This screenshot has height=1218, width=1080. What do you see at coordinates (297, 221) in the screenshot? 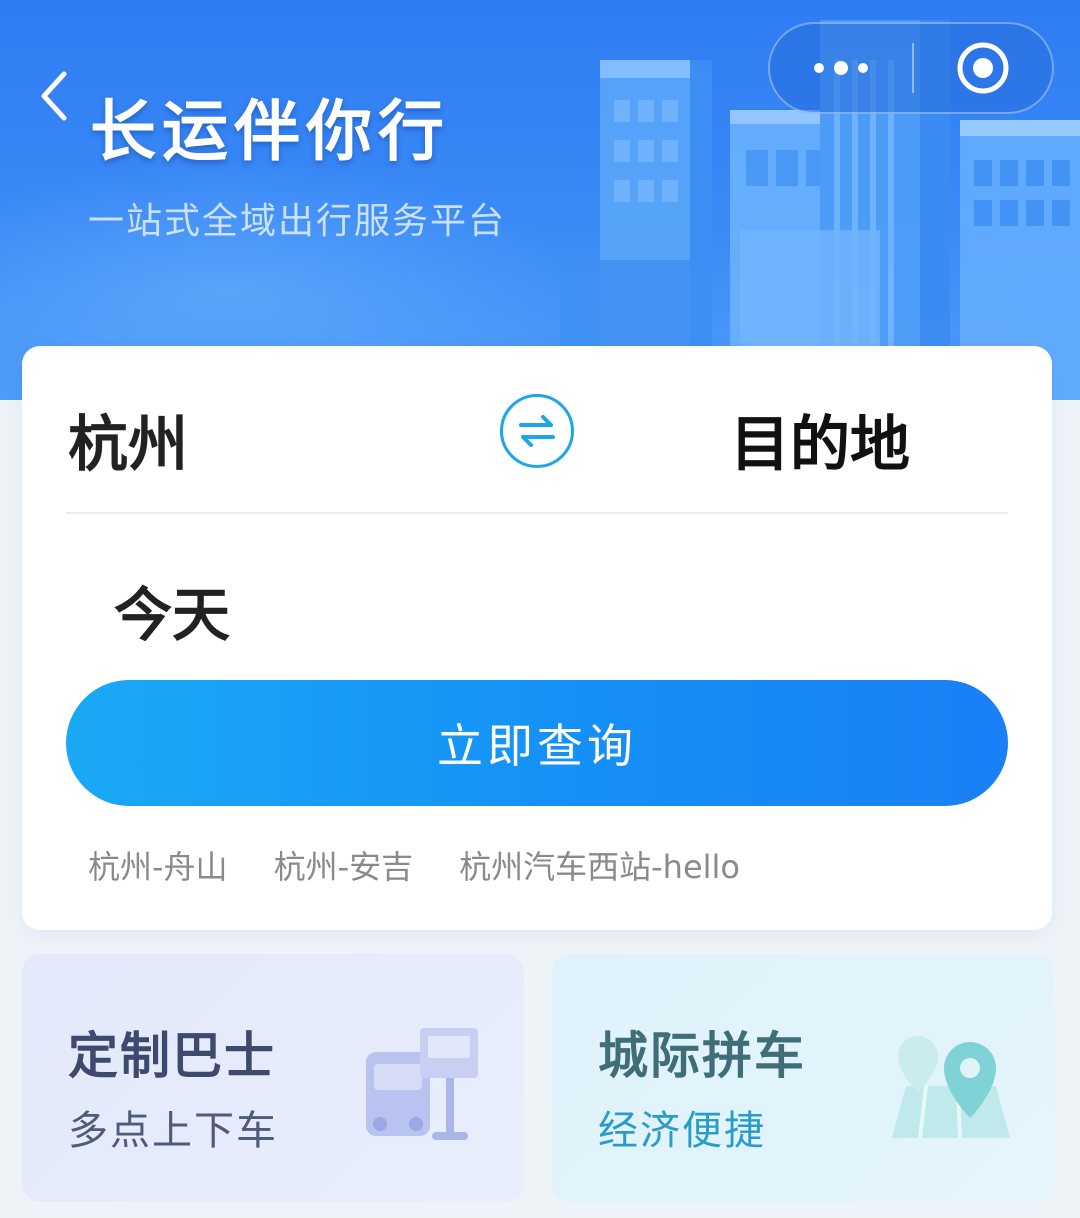
I see `app-subtitle: 一站式全域出行服务平台` at bounding box center [297, 221].